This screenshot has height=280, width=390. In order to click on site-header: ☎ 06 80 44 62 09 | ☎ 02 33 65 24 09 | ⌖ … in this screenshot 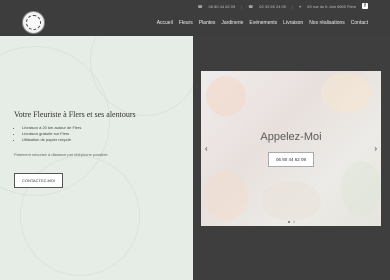, I will do `click(195, 18)`.